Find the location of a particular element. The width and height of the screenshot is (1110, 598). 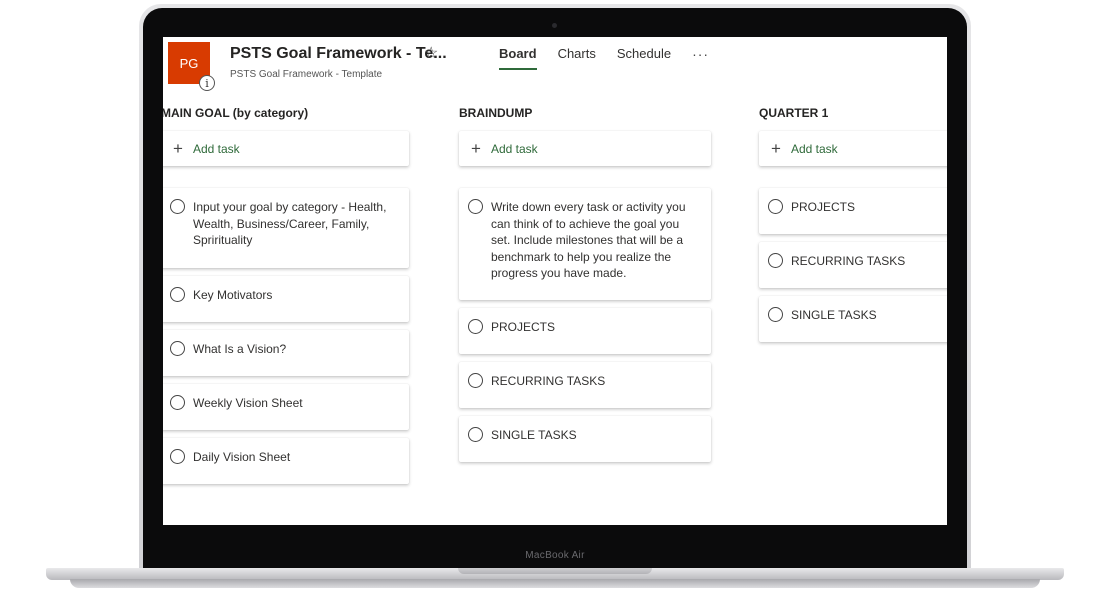

task-title: Weekly Vision Sheet is located at coordinates (248, 403).